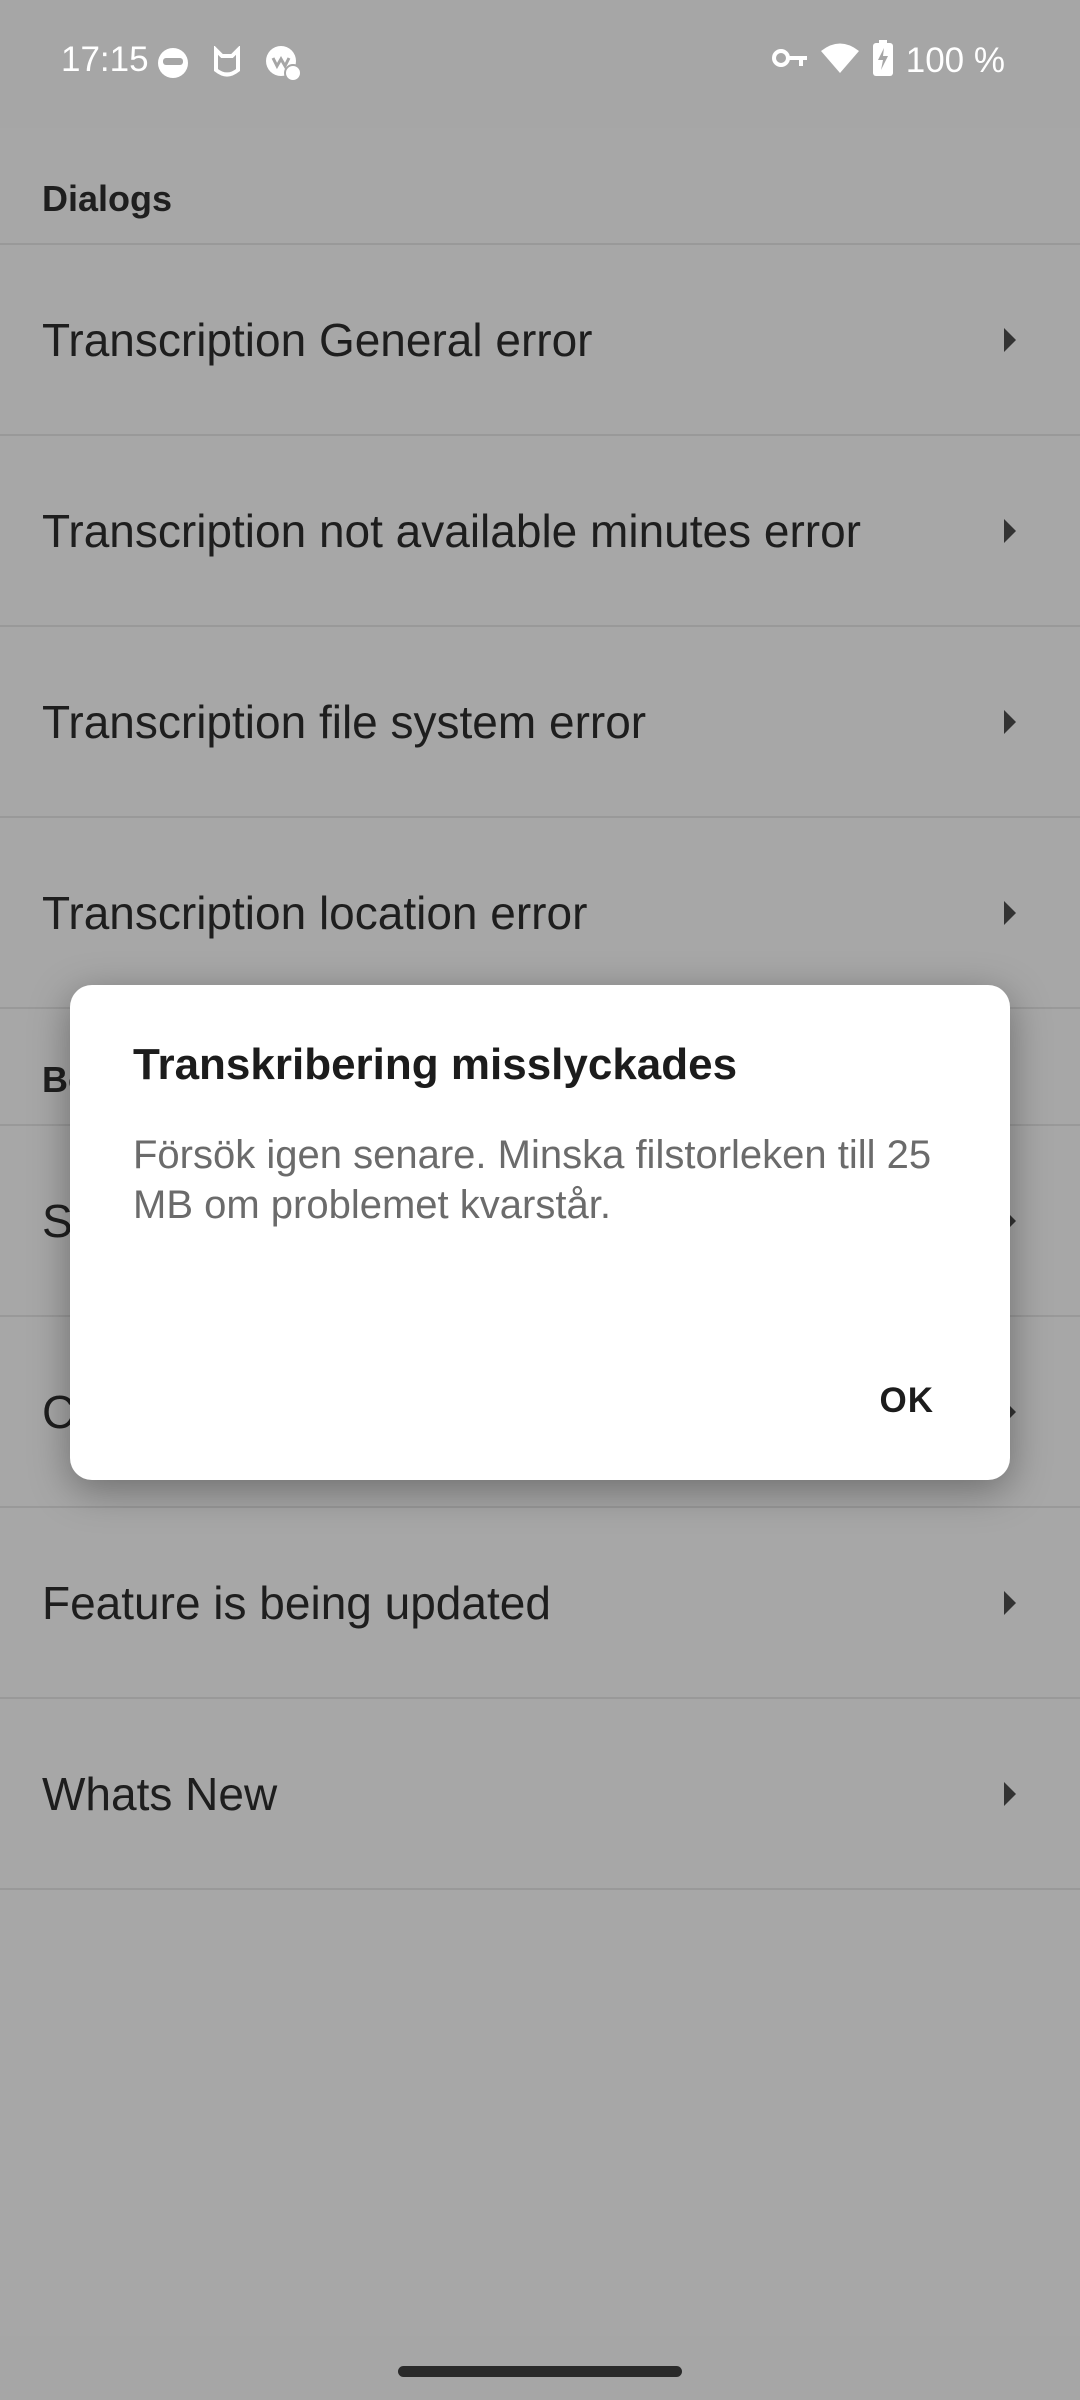  What do you see at coordinates (540, 2371) in the screenshot?
I see `home-gesture-handle` at bounding box center [540, 2371].